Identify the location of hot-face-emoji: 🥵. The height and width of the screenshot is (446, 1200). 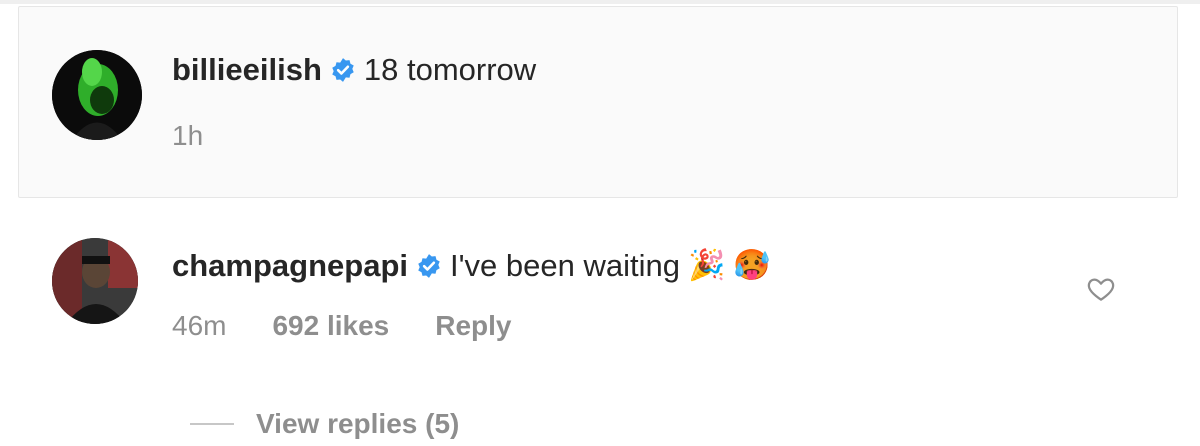
(752, 265).